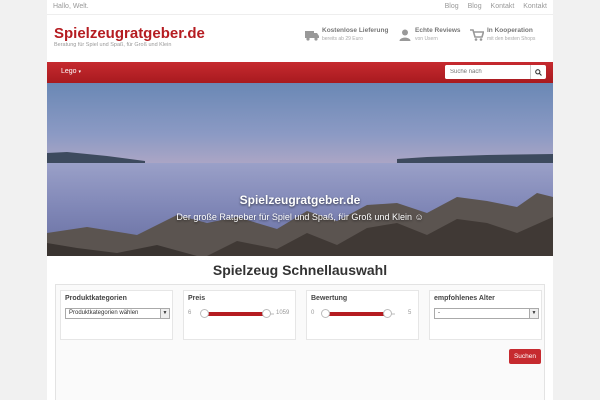 The image size is (600, 400). Describe the element at coordinates (405, 35) in the screenshot. I see `user-icon` at that location.